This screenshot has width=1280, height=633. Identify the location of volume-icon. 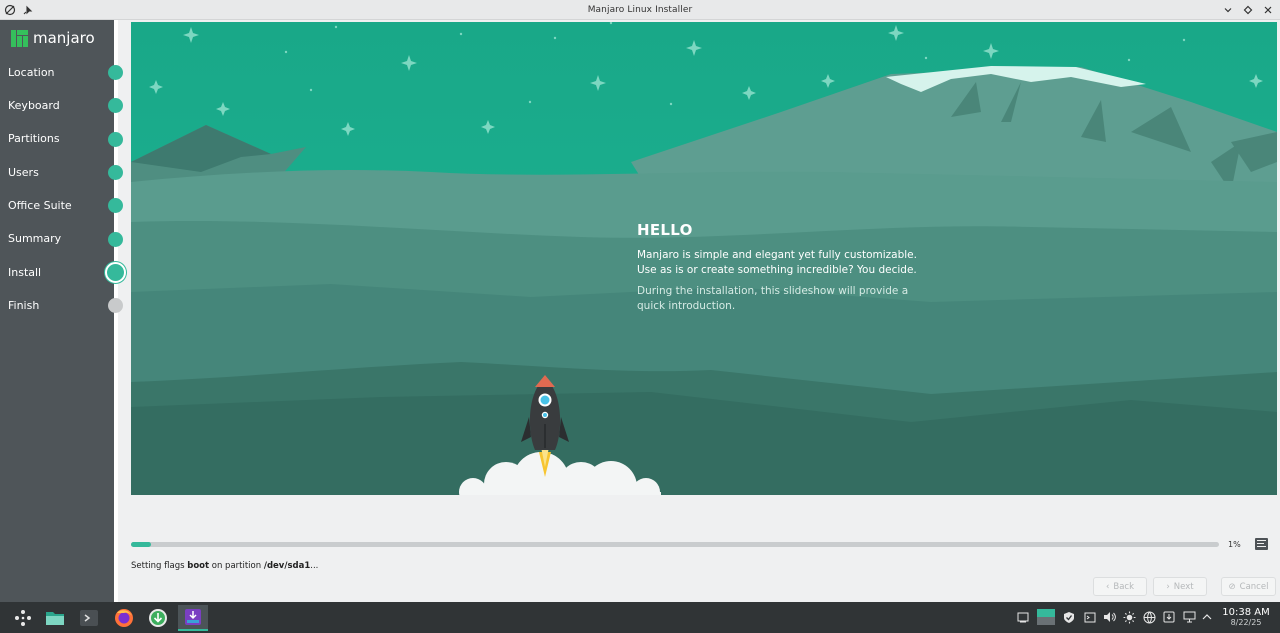
(1109, 617).